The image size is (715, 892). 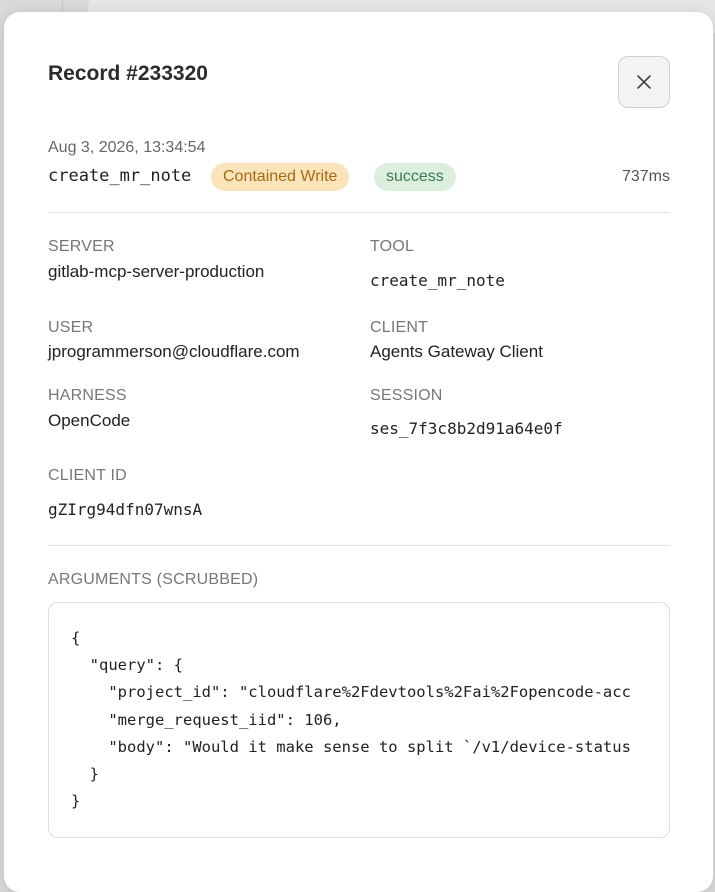 What do you see at coordinates (399, 327) in the screenshot?
I see `client-label: CLIENT` at bounding box center [399, 327].